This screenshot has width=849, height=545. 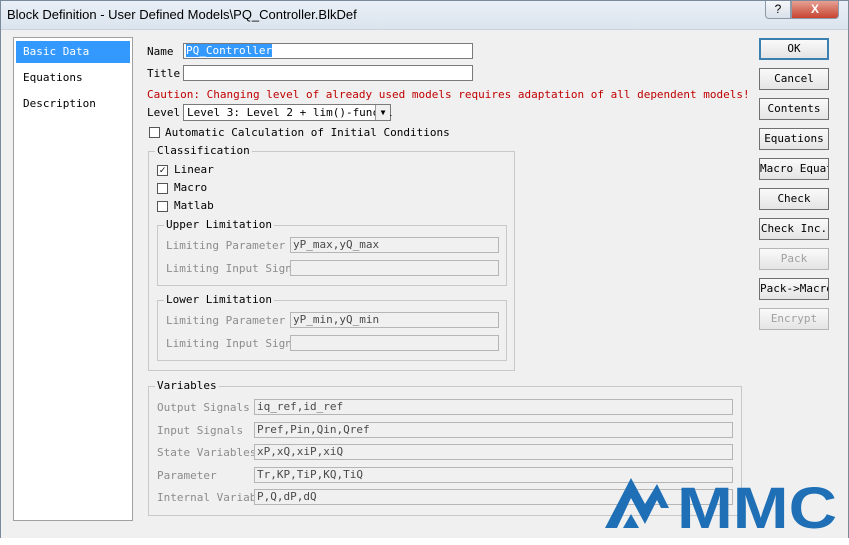 I want to click on dropdown-arrow-icon: ▼, so click(x=382, y=112).